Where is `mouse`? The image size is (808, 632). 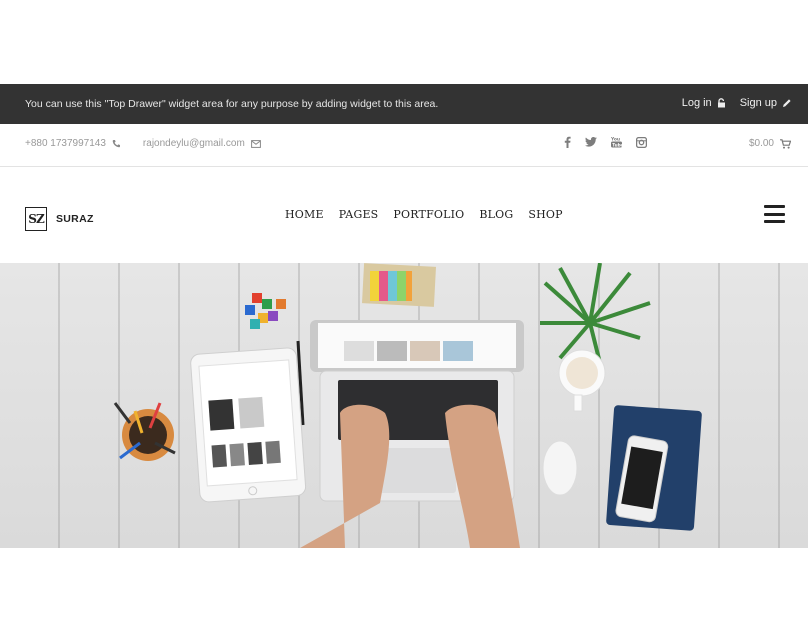
mouse is located at coordinates (560, 468).